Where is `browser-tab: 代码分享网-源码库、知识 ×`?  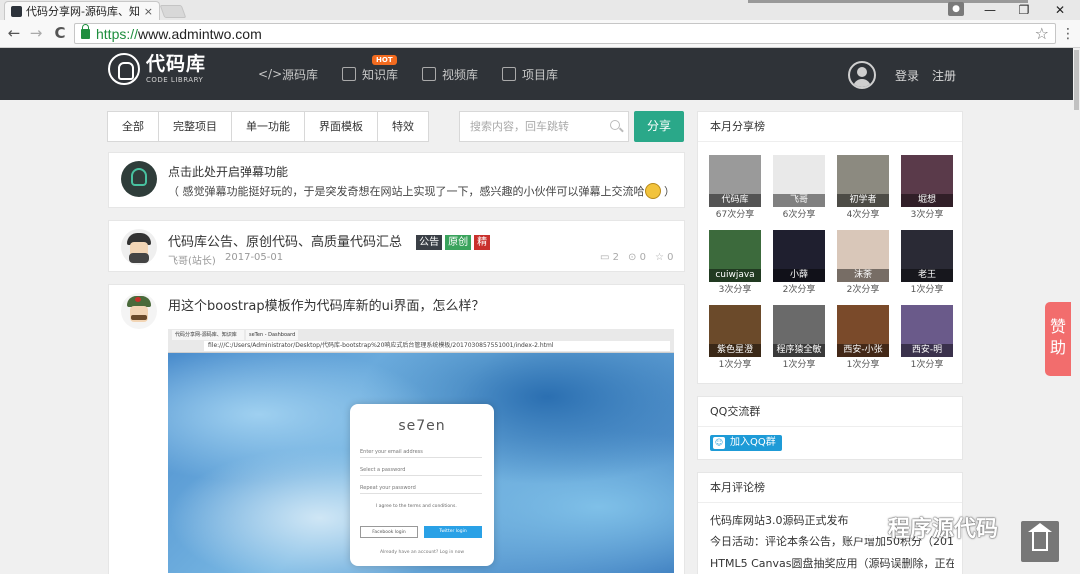
browser-tab: 代码分享网-源码库、知识 × is located at coordinates (82, 10).